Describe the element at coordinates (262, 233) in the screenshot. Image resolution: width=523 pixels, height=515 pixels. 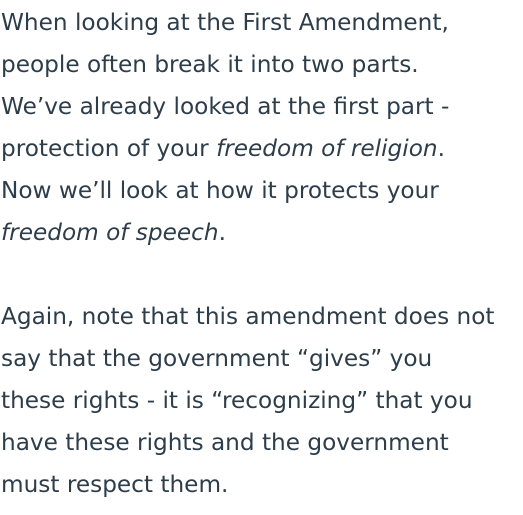
I see `text-line: freedom of speech.` at that location.